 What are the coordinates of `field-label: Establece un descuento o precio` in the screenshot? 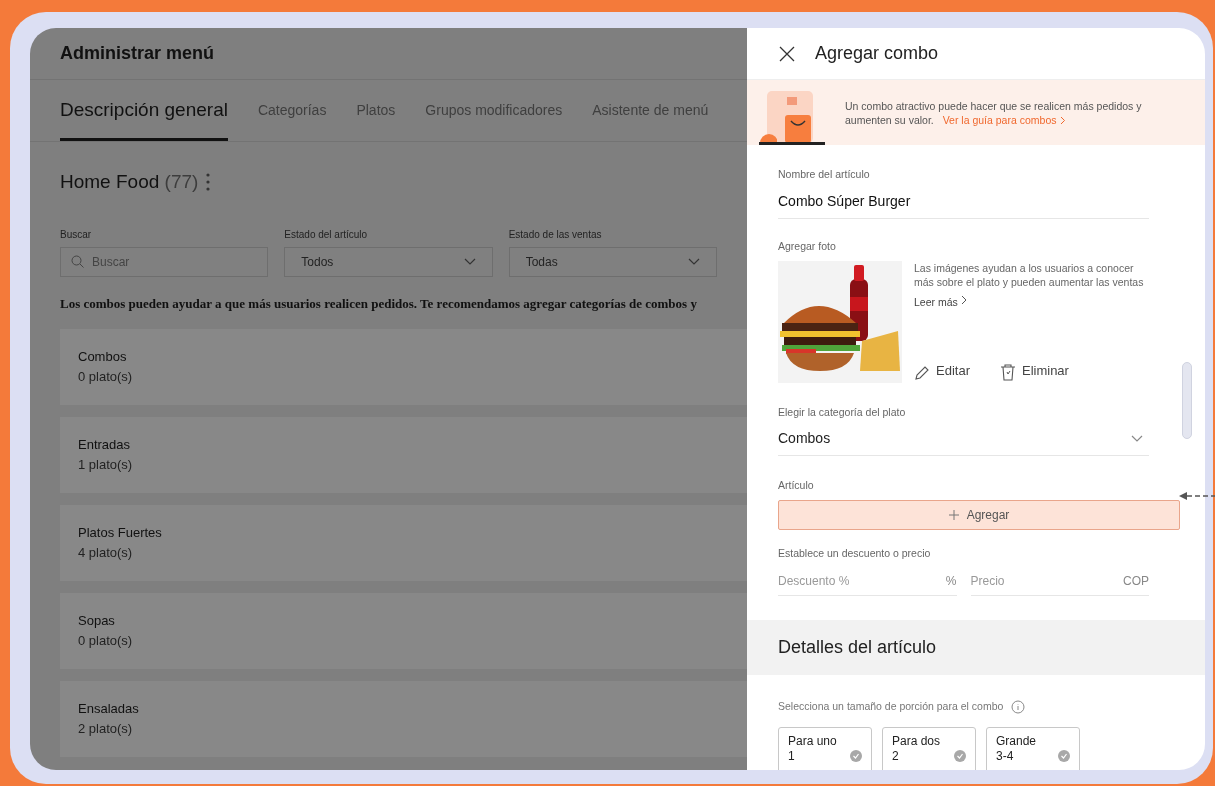 It's located at (855, 553).